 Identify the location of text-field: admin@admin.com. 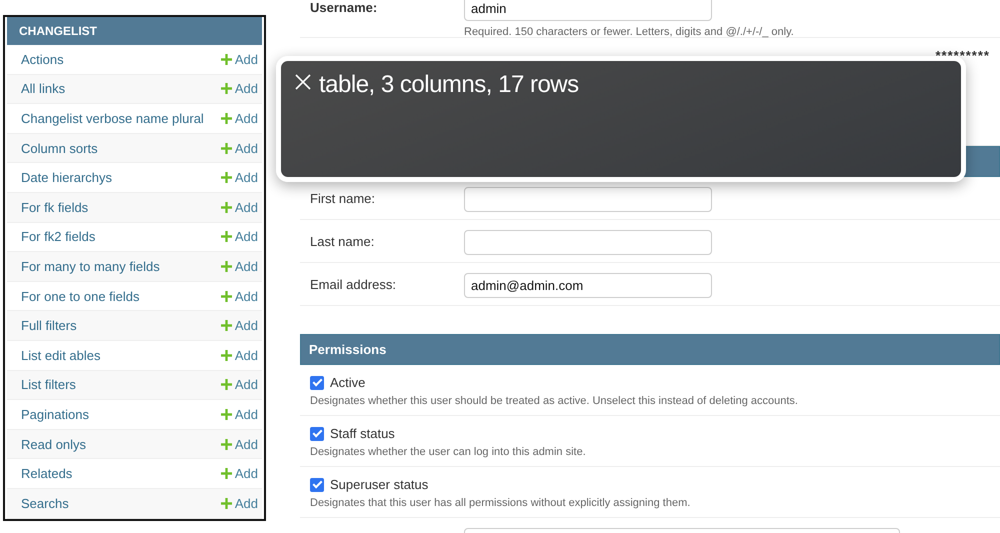
(588, 285).